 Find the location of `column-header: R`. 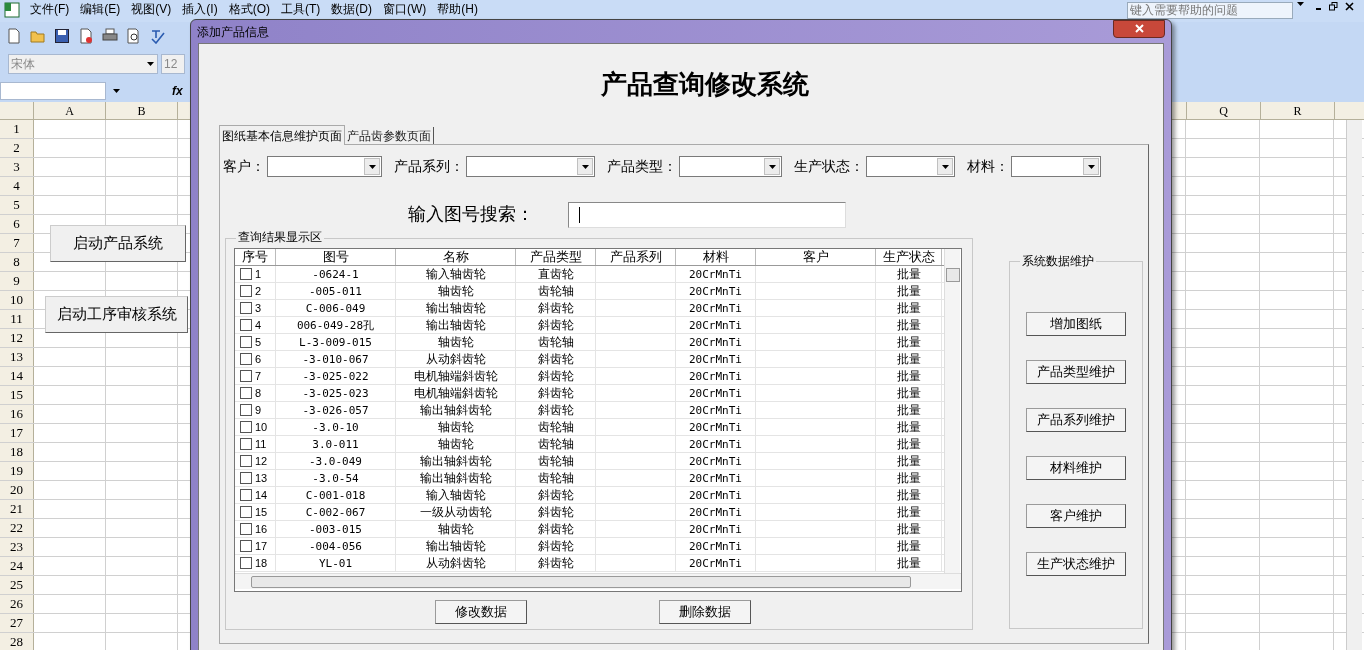

column-header: R is located at coordinates (1297, 110).